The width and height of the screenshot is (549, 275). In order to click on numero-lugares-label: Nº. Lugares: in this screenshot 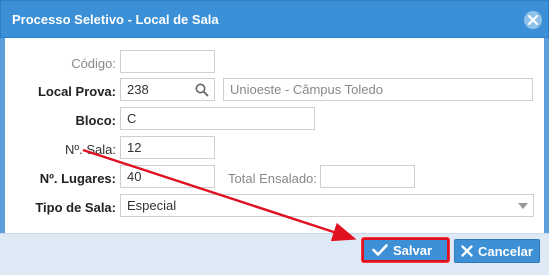, I will do `click(77, 178)`.